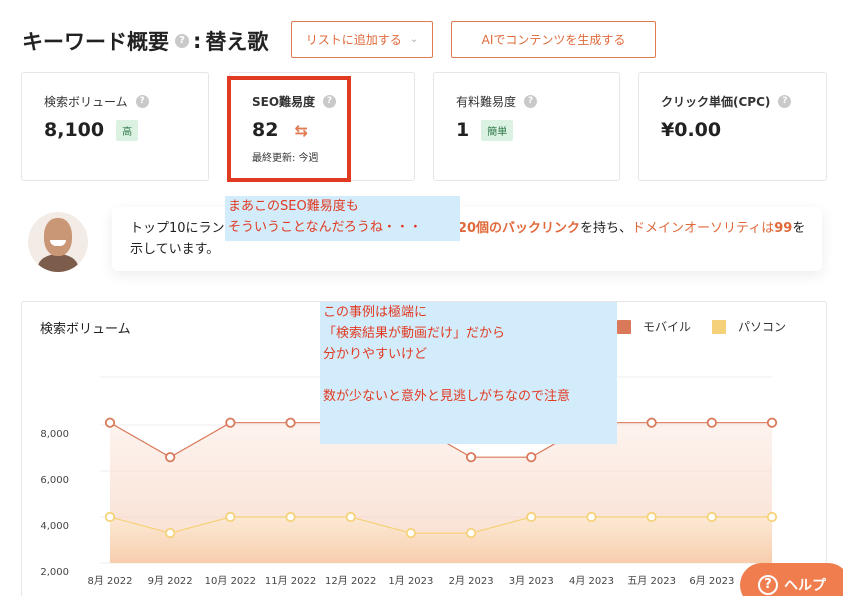 The height and width of the screenshot is (596, 843). What do you see at coordinates (290, 581) in the screenshot?
I see `x-tick-label: 11月 2022` at bounding box center [290, 581].